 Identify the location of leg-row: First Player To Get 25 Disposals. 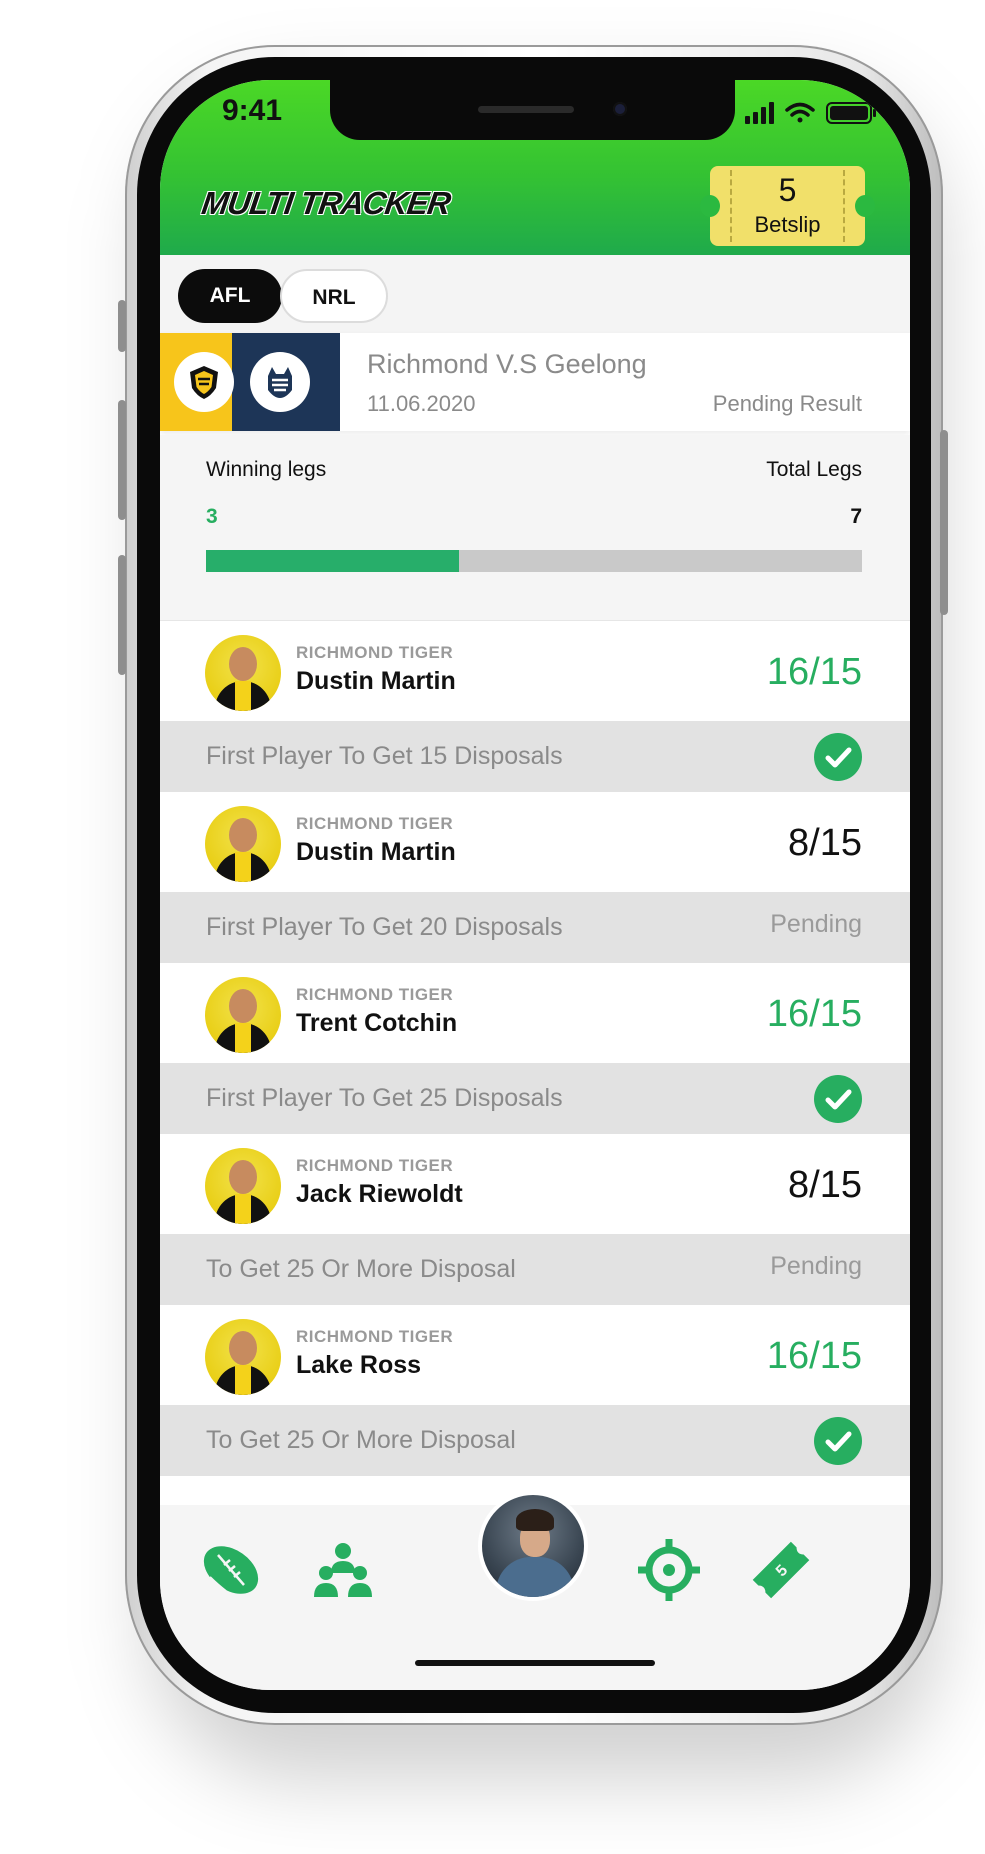
(535, 1098).